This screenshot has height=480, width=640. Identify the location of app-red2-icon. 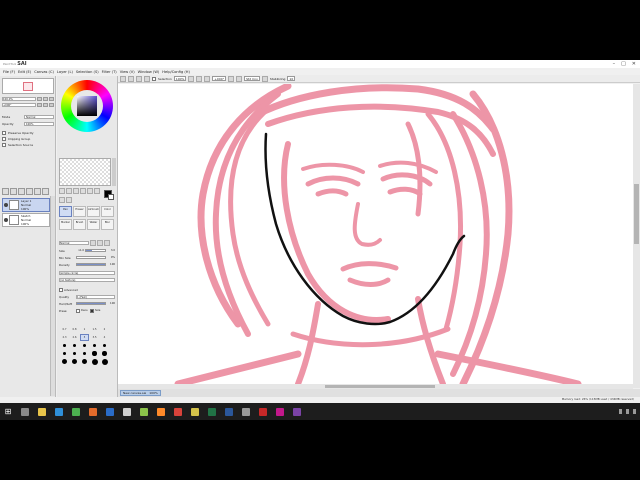
(262, 411).